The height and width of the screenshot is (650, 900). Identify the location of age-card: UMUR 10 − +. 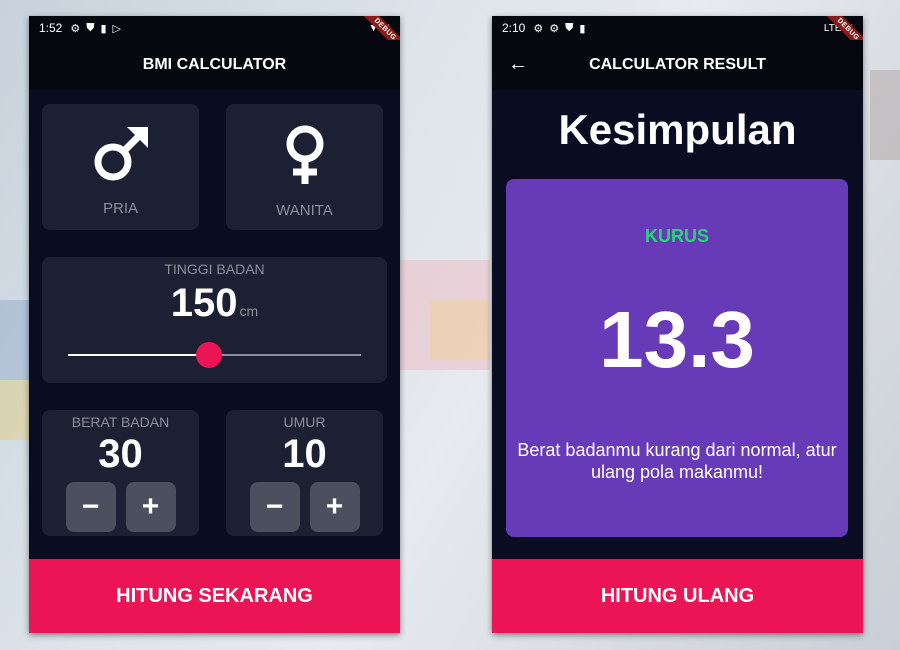
(304, 473).